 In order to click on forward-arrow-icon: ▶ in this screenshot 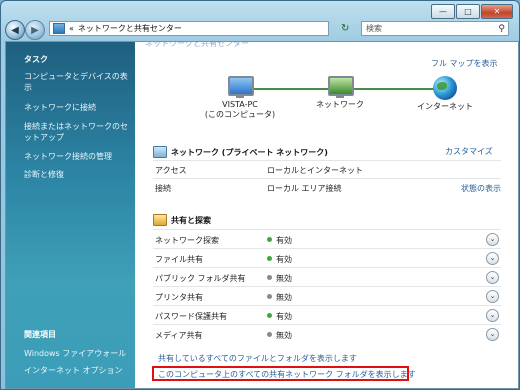, I will do `click(35, 30)`.